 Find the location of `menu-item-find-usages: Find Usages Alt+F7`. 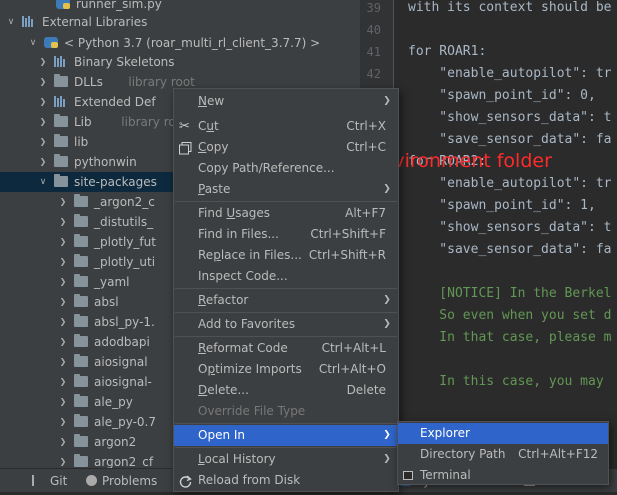

menu-item-find-usages: Find Usages Alt+F7 is located at coordinates (286, 213).